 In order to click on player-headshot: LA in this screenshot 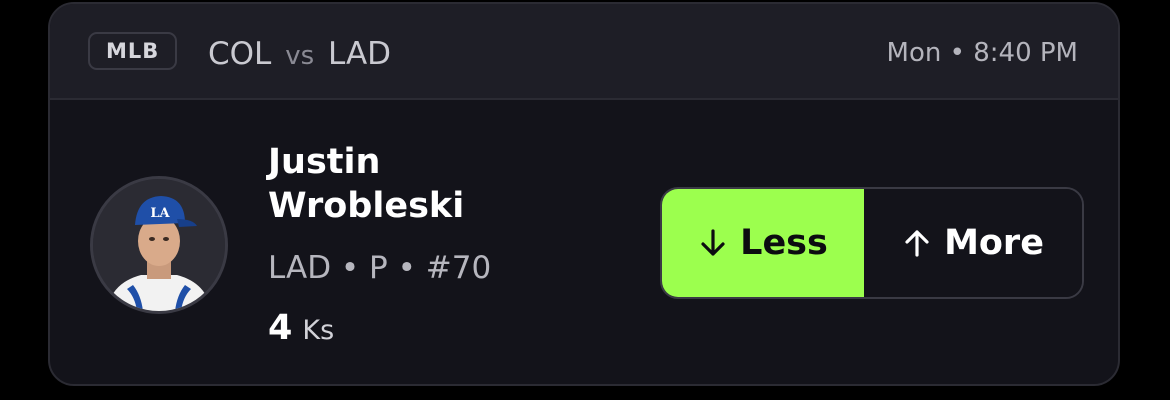, I will do `click(159, 245)`.